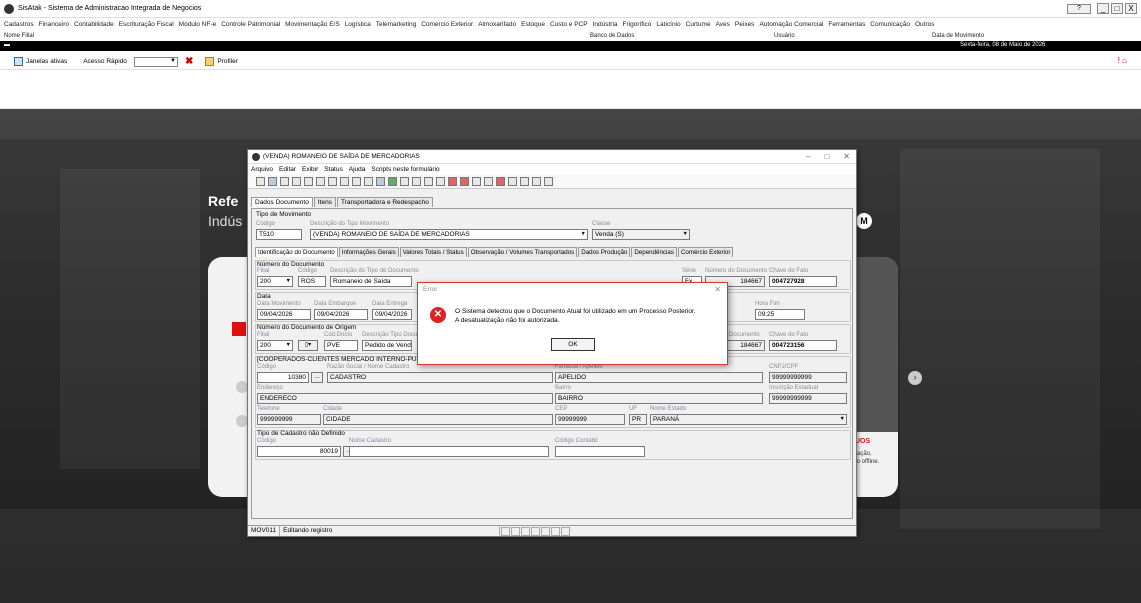 The image size is (1141, 603). Describe the element at coordinates (488, 181) in the screenshot. I see `chart-icon` at that location.